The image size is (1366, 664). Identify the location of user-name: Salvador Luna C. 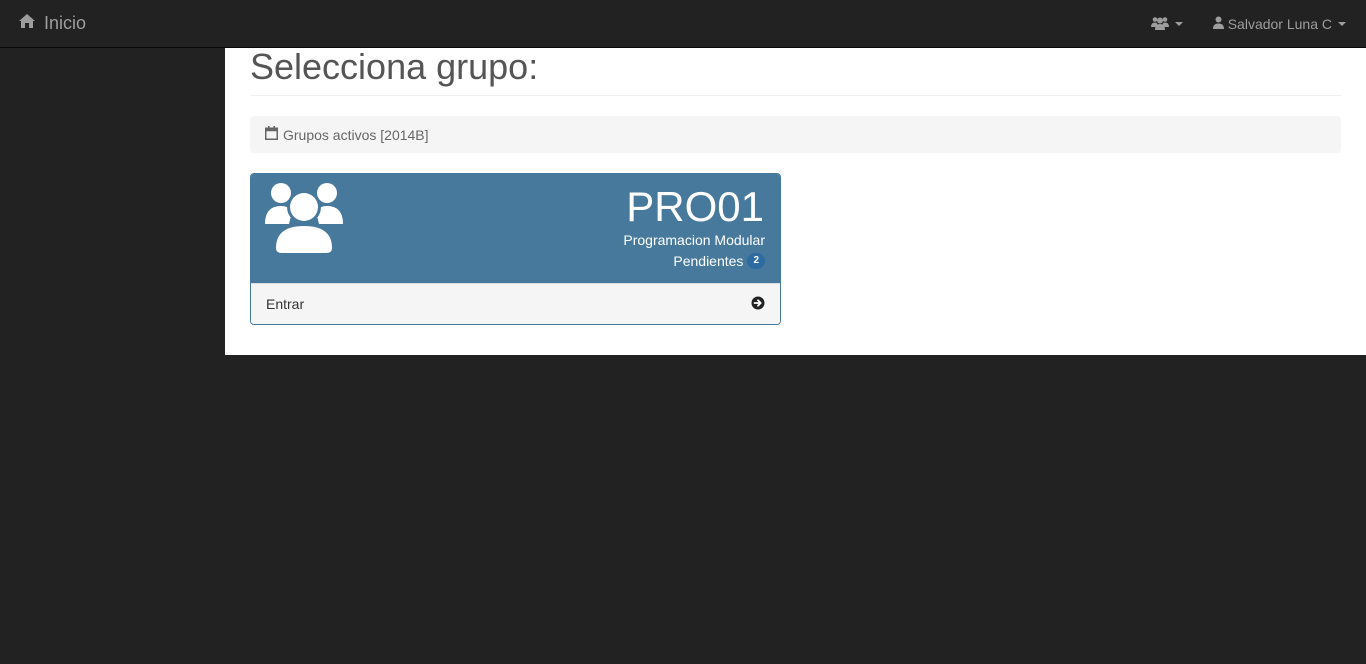
(1279, 24).